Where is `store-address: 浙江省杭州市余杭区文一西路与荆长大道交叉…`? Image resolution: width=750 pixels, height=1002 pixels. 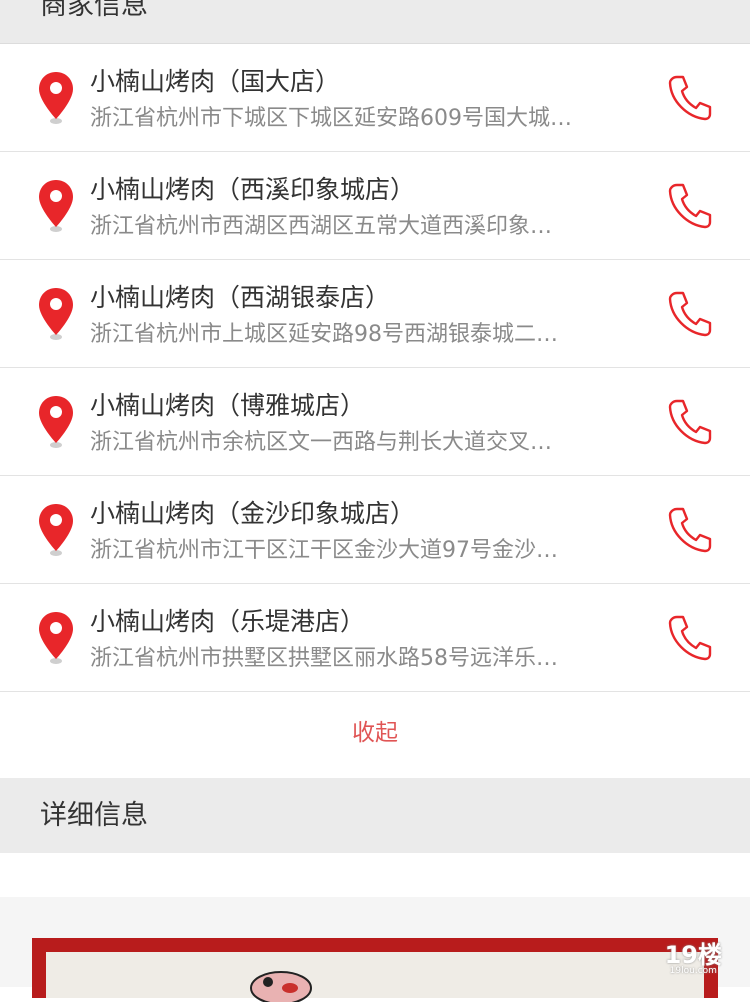
store-address: 浙江省杭州市余杭区文一西路与荆长大道交叉… is located at coordinates (321, 442).